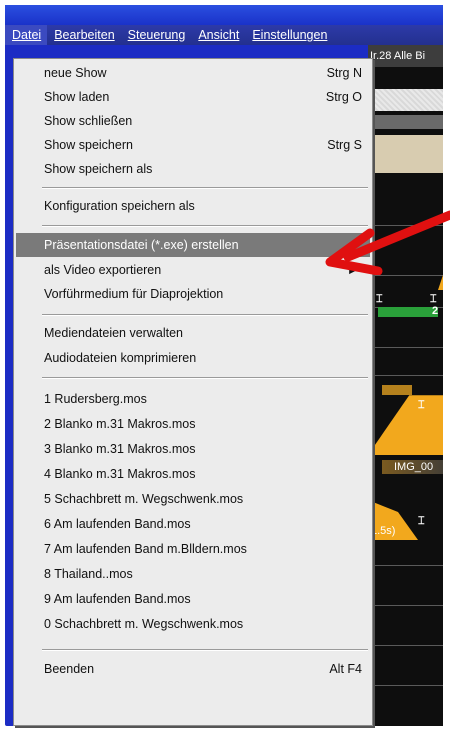 The width and height of the screenshot is (450, 731). I want to click on recent-file-3: 3 Blanko m.31 Makros.mos, so click(193, 449).